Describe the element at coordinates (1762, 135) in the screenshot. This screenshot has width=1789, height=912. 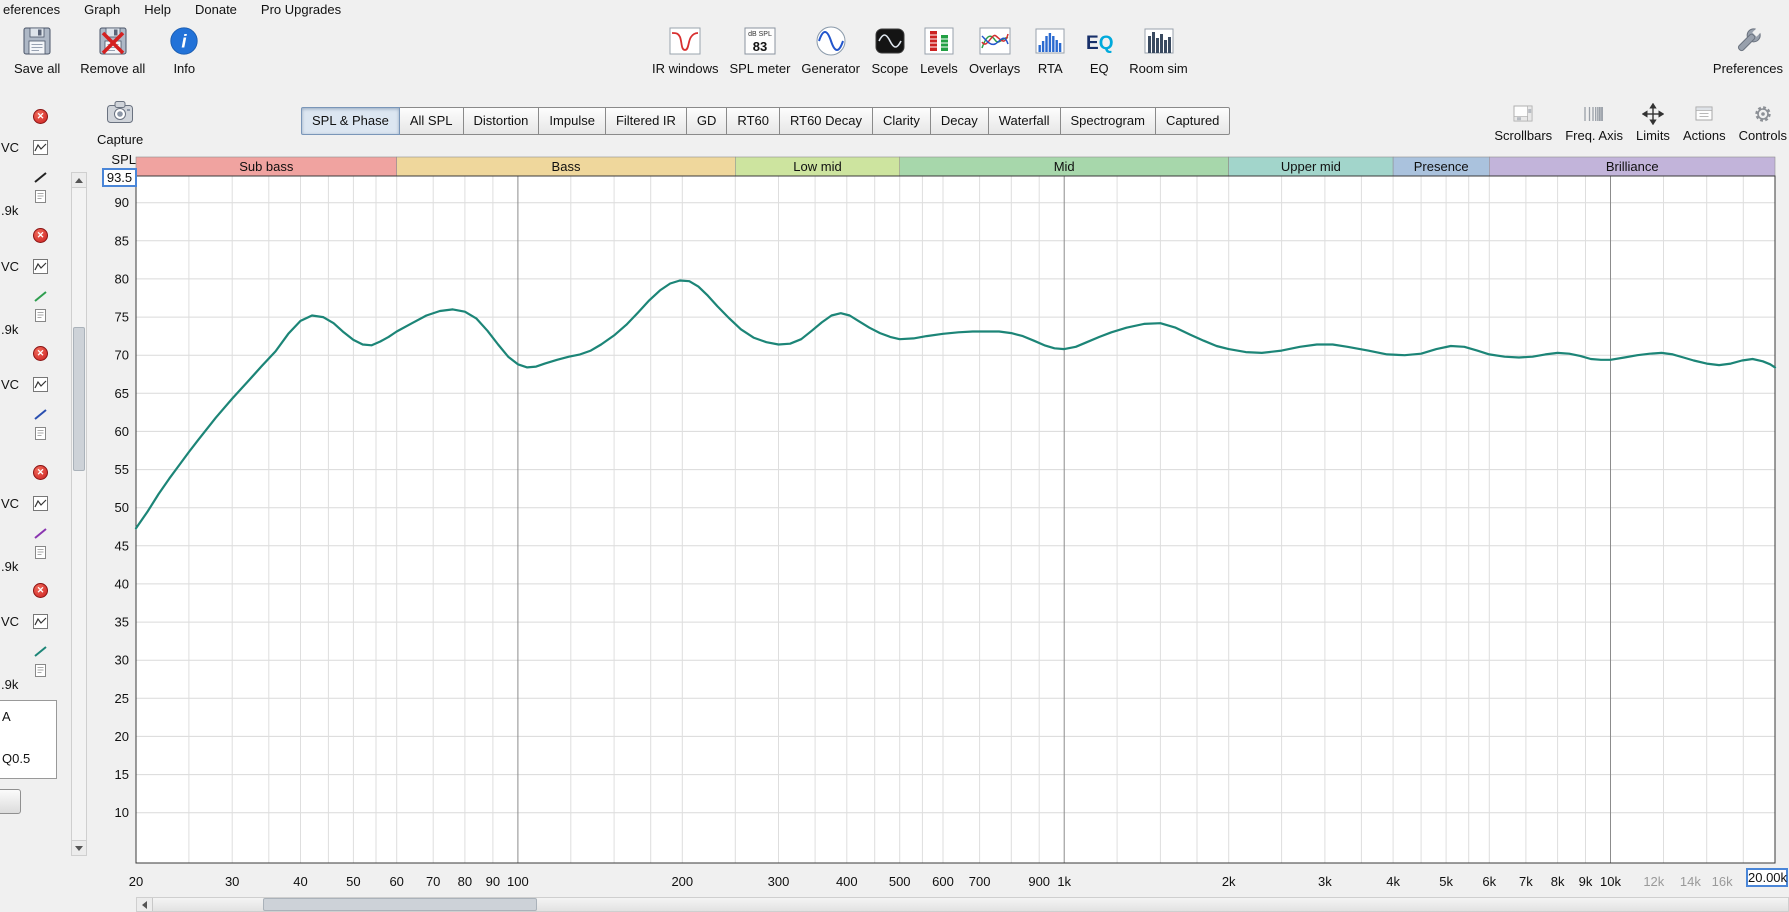
I see `controls-label: Controls` at that location.